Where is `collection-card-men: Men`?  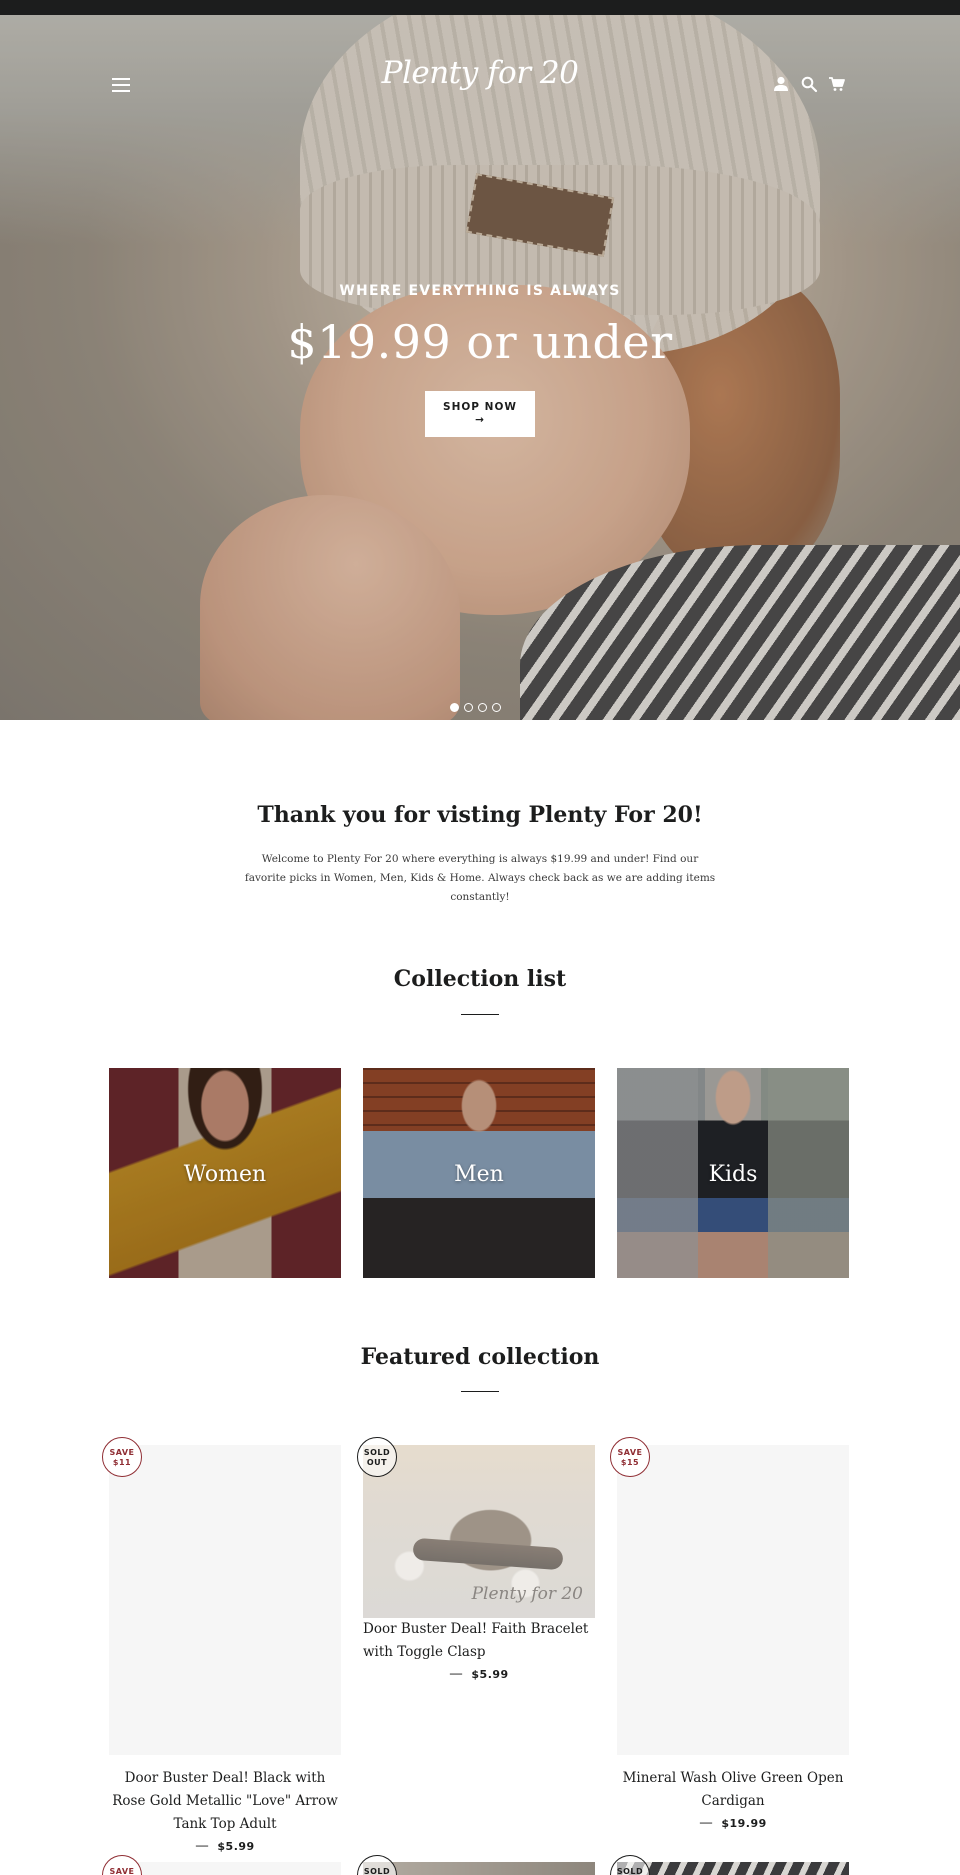
collection-card-men: Men is located at coordinates (479, 1173).